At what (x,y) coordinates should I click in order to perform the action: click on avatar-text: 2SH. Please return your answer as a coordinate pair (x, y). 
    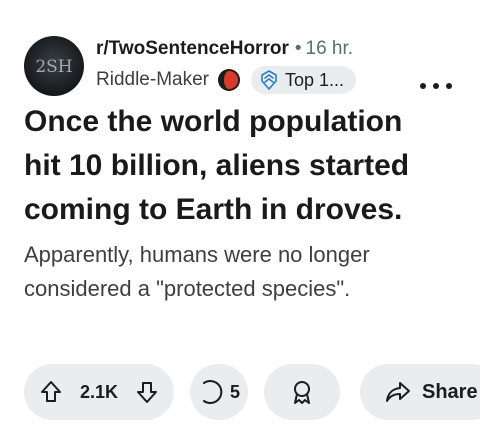
    Looking at the image, I should click on (53, 67).